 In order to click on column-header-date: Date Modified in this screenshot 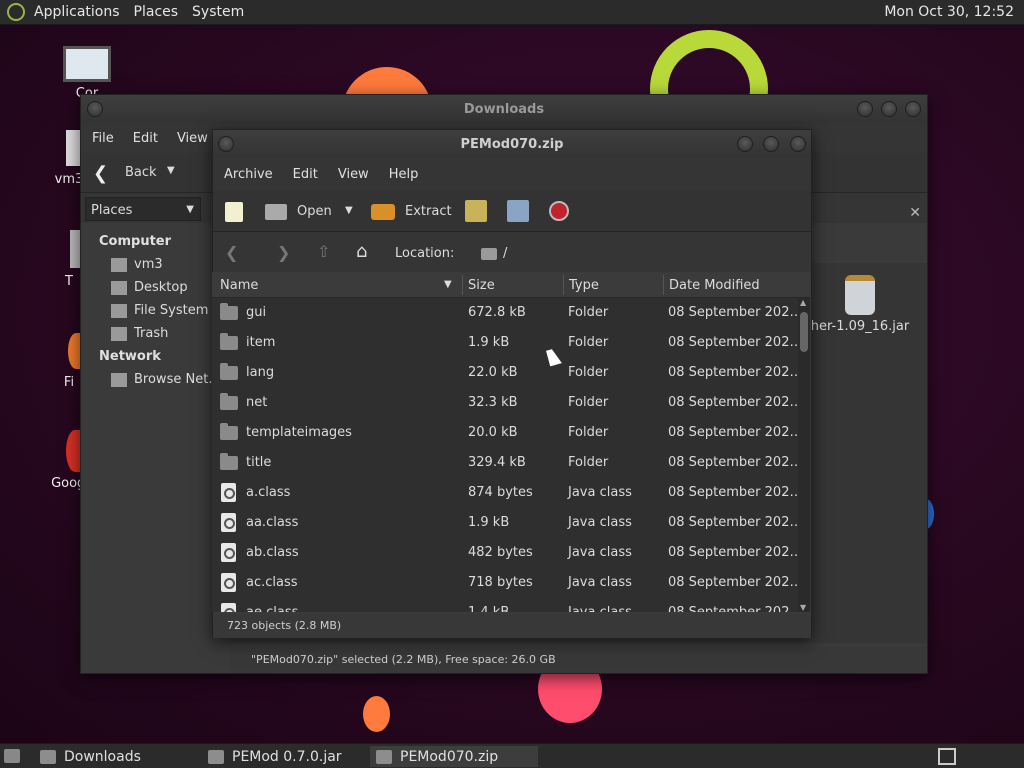, I will do `click(714, 285)`.